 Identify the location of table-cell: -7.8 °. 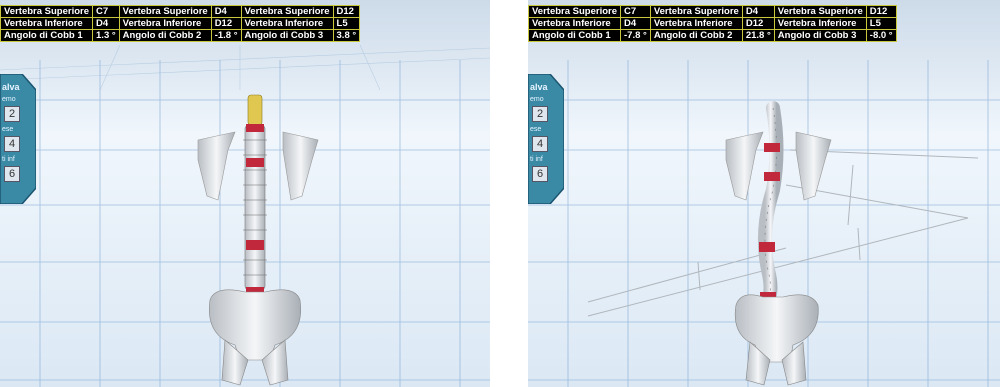
(635, 35).